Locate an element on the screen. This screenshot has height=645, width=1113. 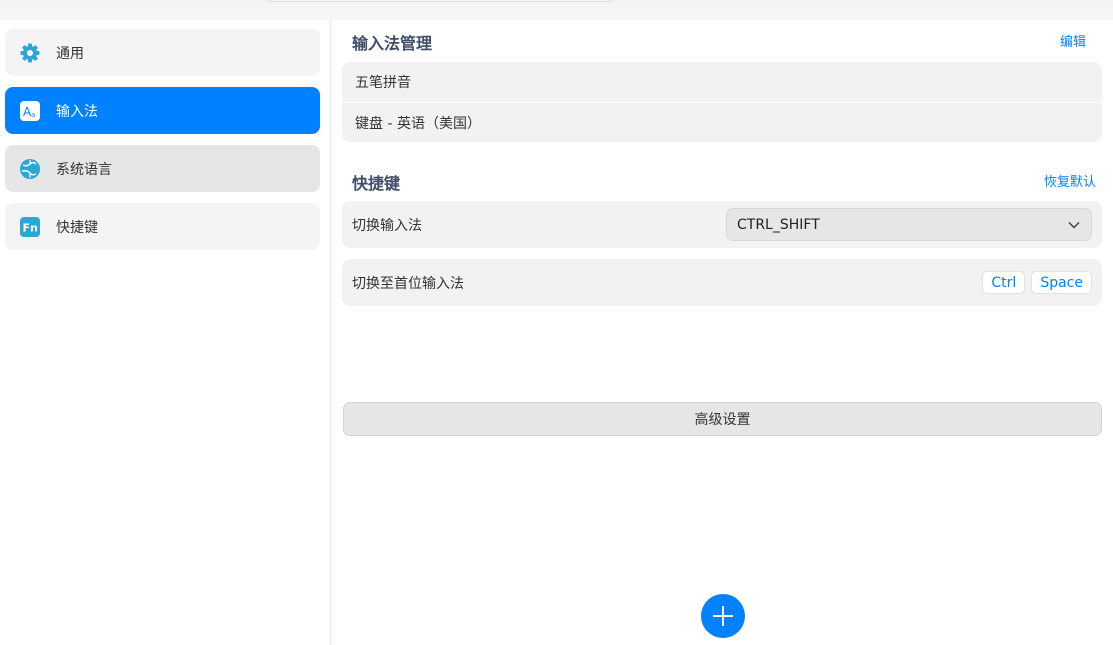
sidebar-item-label: 系统语言 is located at coordinates (84, 169).